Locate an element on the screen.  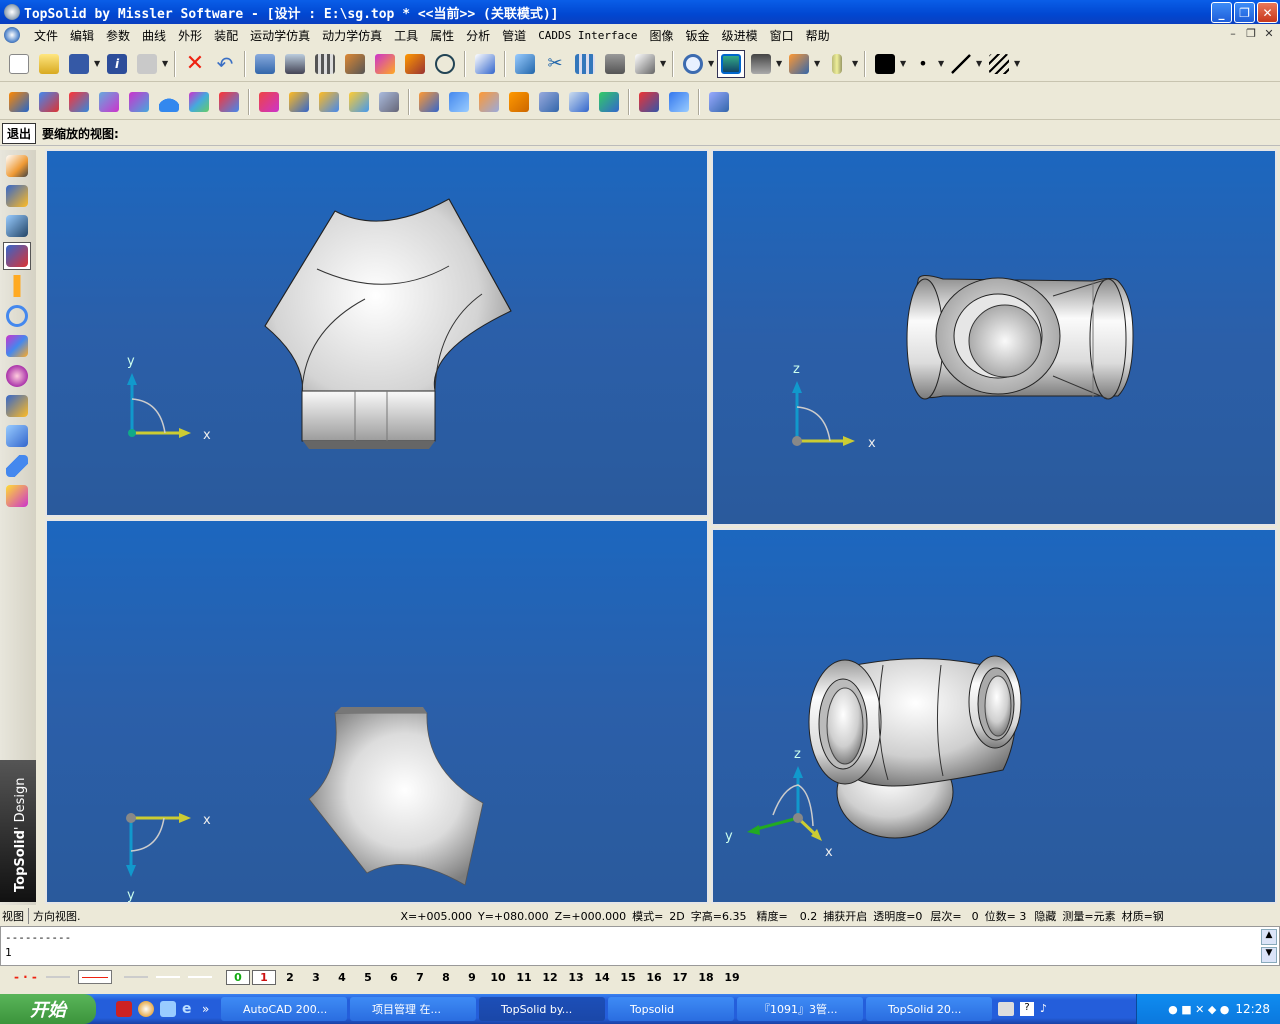
start-button: 开始 is located at coordinates (48, 1009).